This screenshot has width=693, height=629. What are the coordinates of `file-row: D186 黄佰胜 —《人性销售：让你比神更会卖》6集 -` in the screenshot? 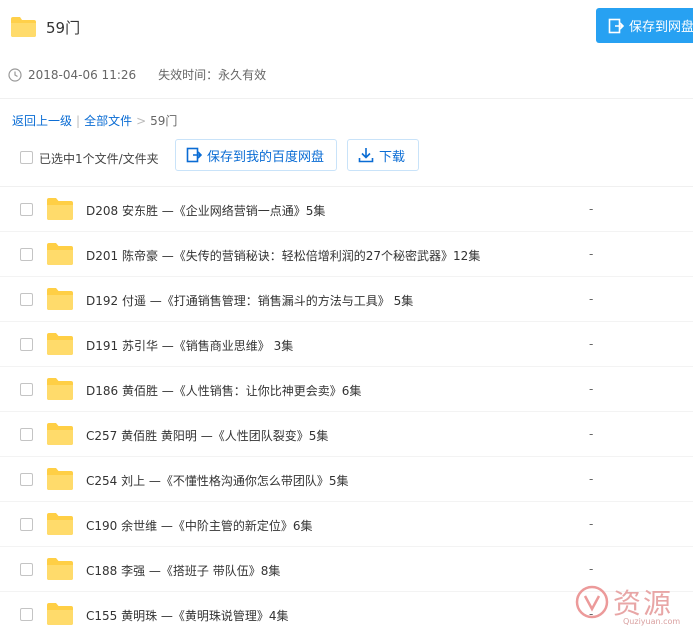 It's located at (346, 389).